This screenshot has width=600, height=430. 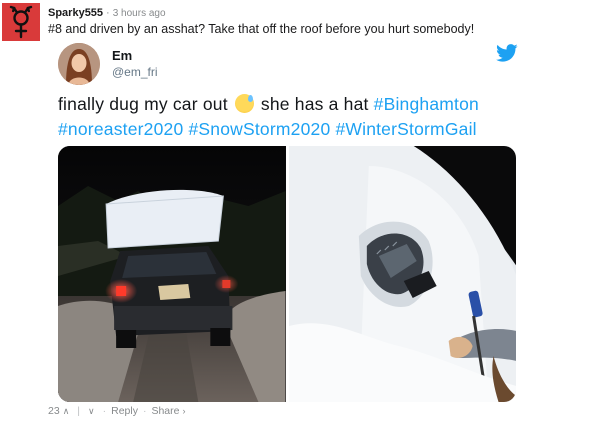 I want to click on mars-venus-symbol-icon, so click(x=21, y=22).